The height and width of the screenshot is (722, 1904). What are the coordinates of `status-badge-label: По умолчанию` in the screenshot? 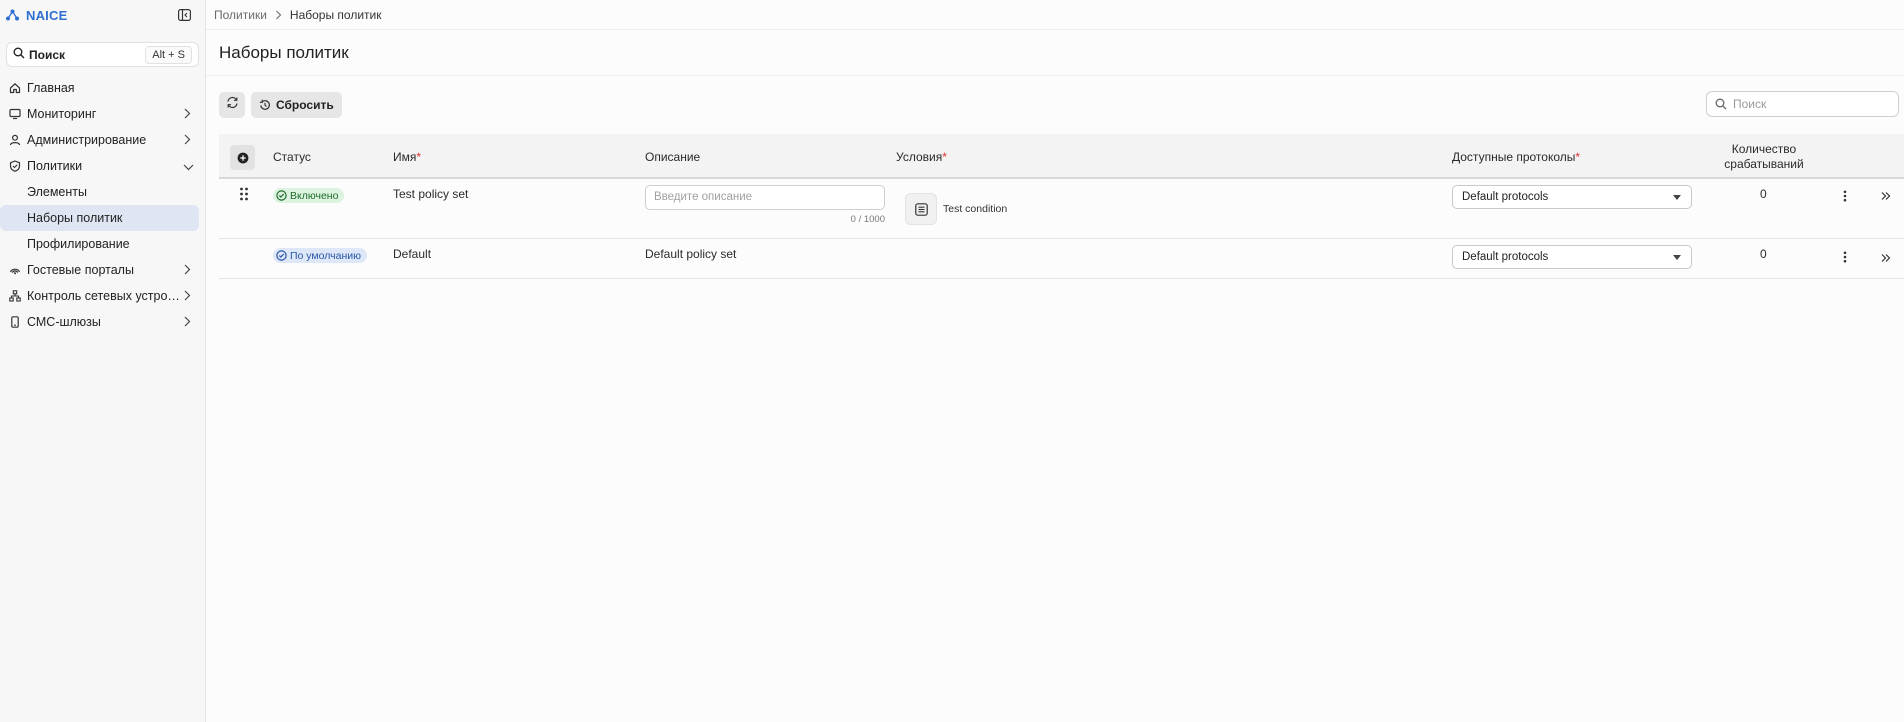 It's located at (326, 255).